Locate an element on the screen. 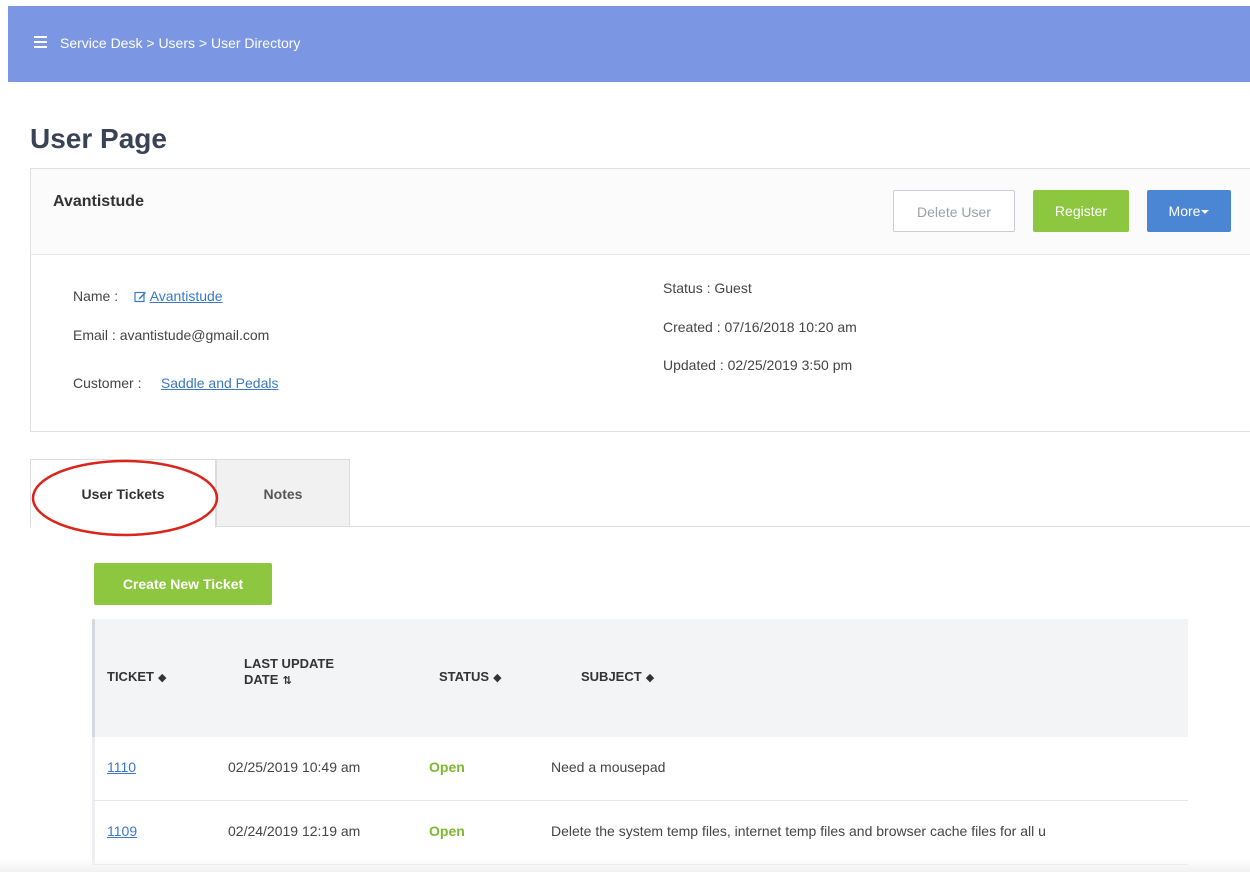 The image size is (1250, 872). column-header-ticket: TICKET ◆ is located at coordinates (136, 677).